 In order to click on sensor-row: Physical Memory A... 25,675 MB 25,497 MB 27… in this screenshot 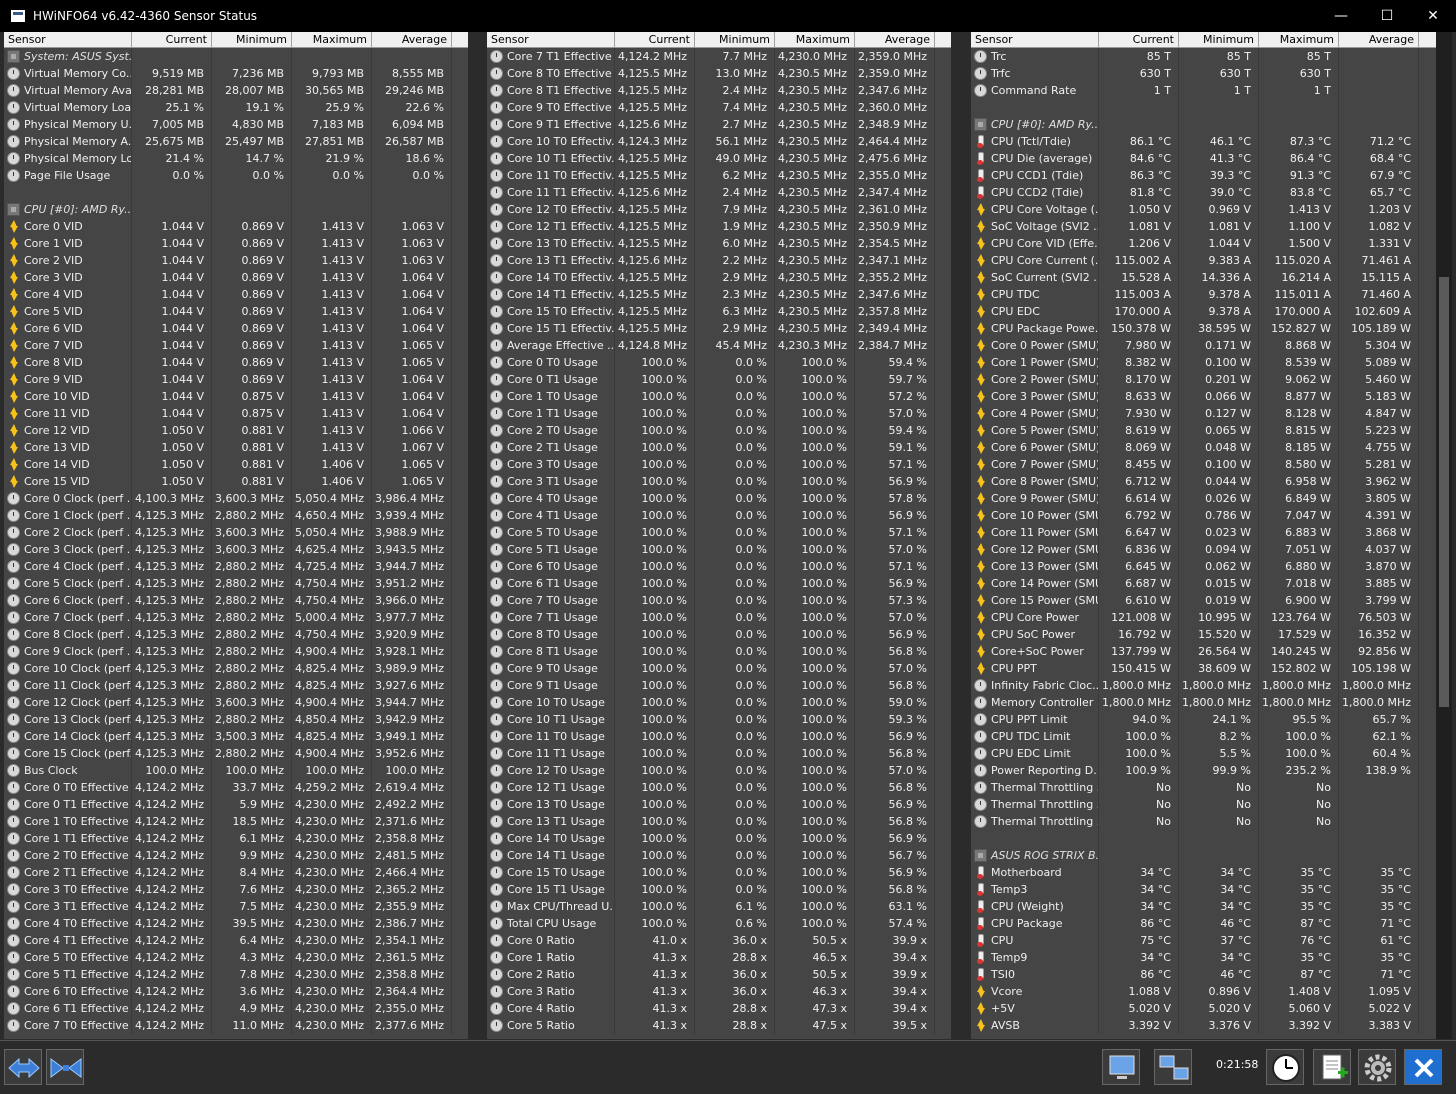, I will do `click(244, 141)`.